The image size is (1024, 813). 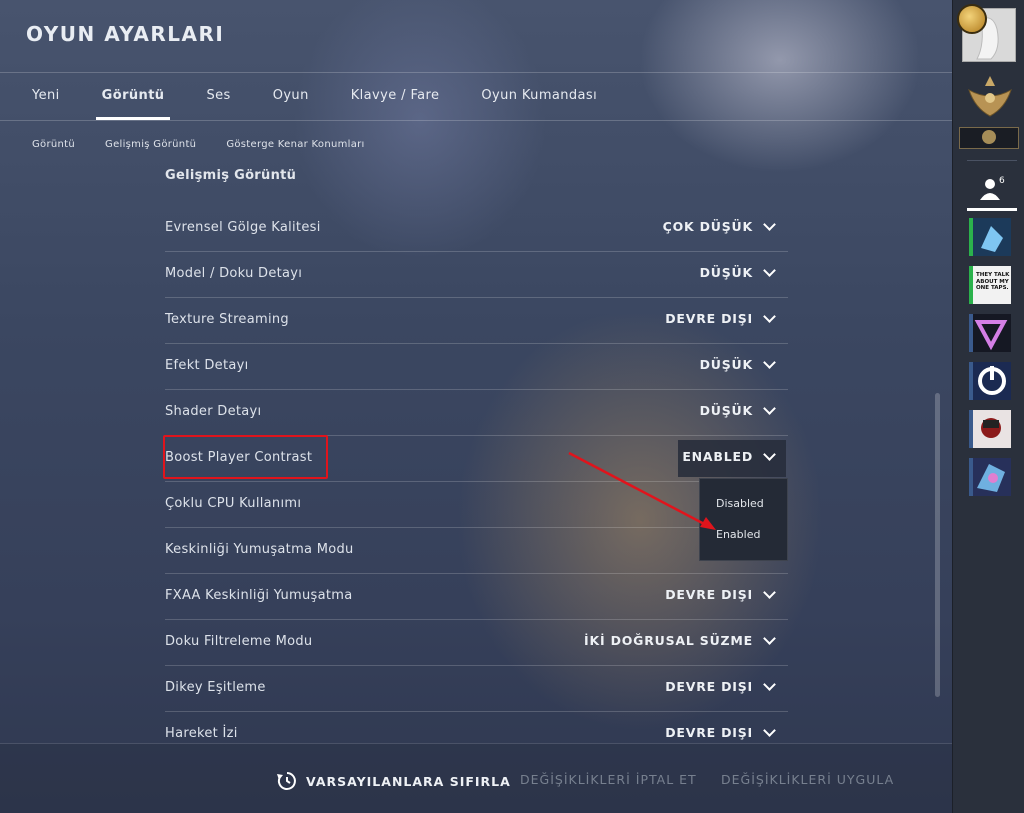 I want to click on level-badge, so click(x=989, y=138).